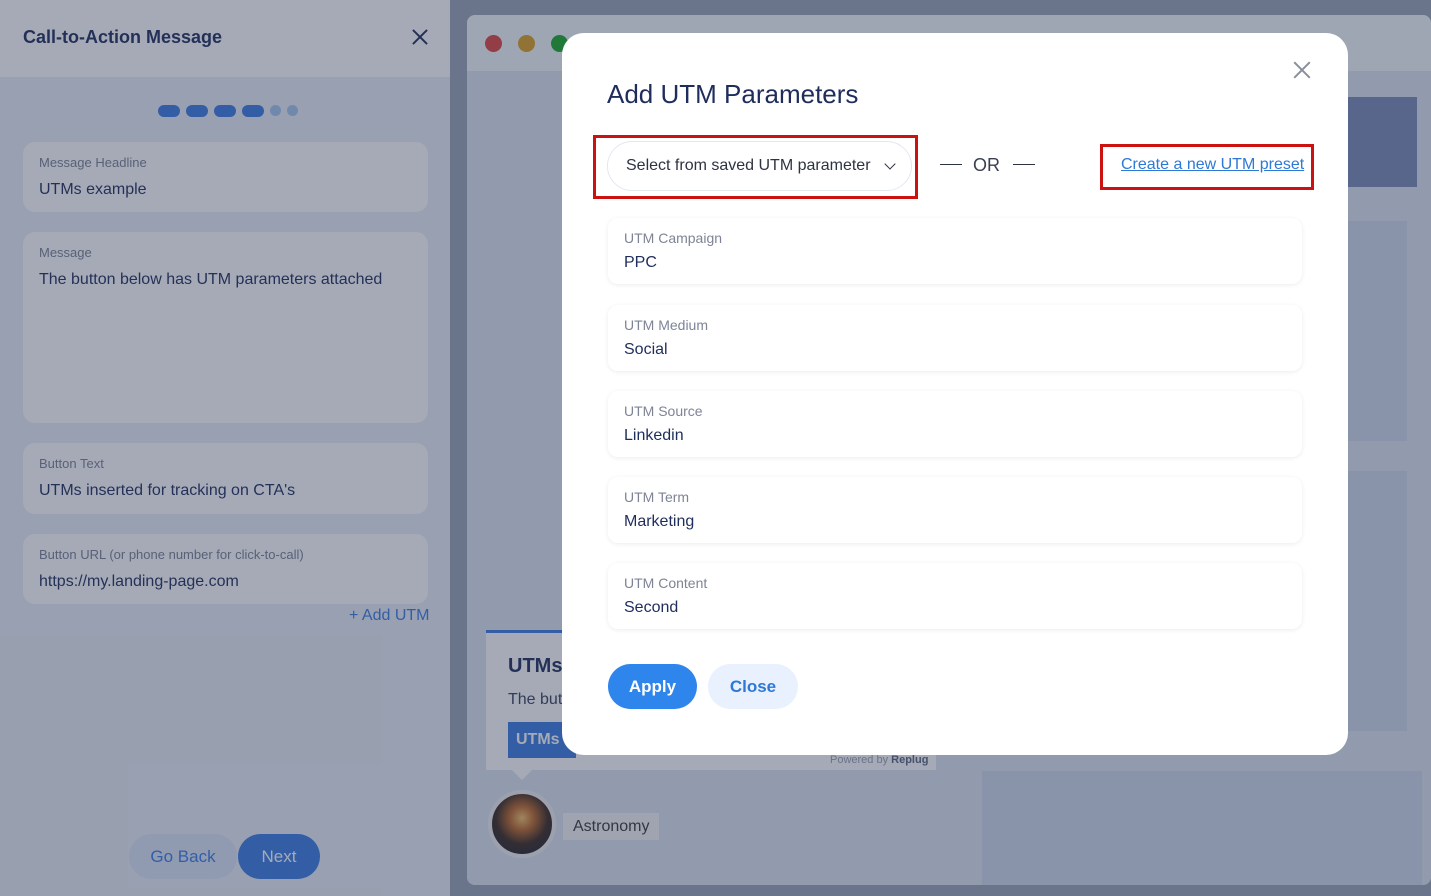 This screenshot has width=1431, height=896. What do you see at coordinates (654, 436) in the screenshot?
I see `utm-source-value: Linkedin` at bounding box center [654, 436].